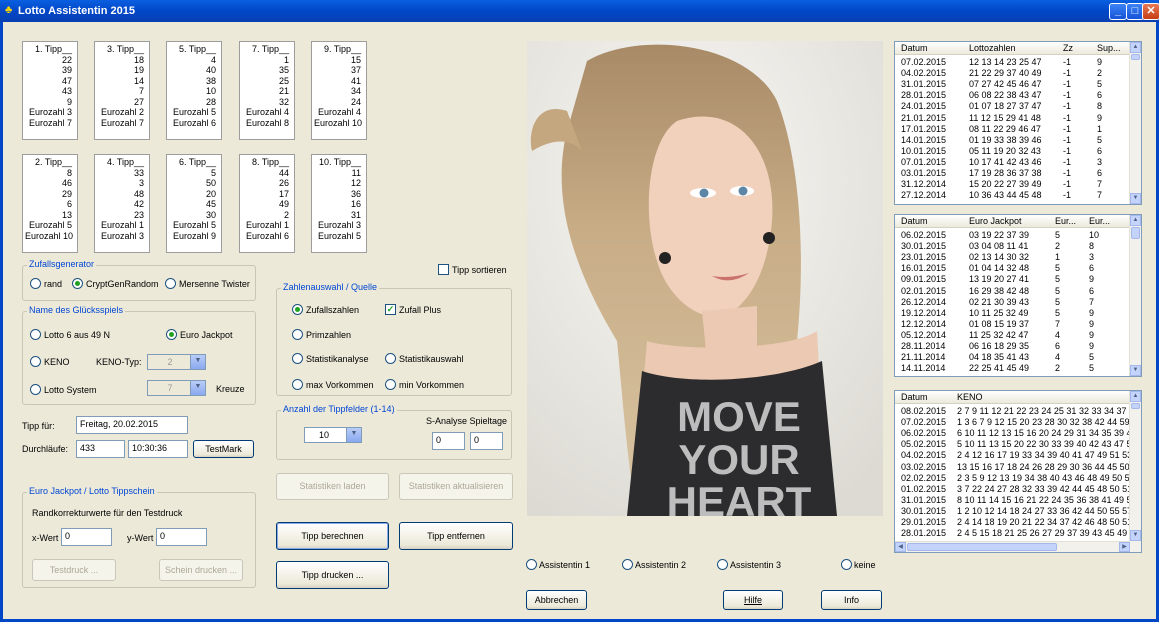 This screenshot has width=1159, height=622. Describe the element at coordinates (1018, 357) in the screenshot. I see `list-row: 21.11.2014 04 18 35 41 43 4 5` at that location.